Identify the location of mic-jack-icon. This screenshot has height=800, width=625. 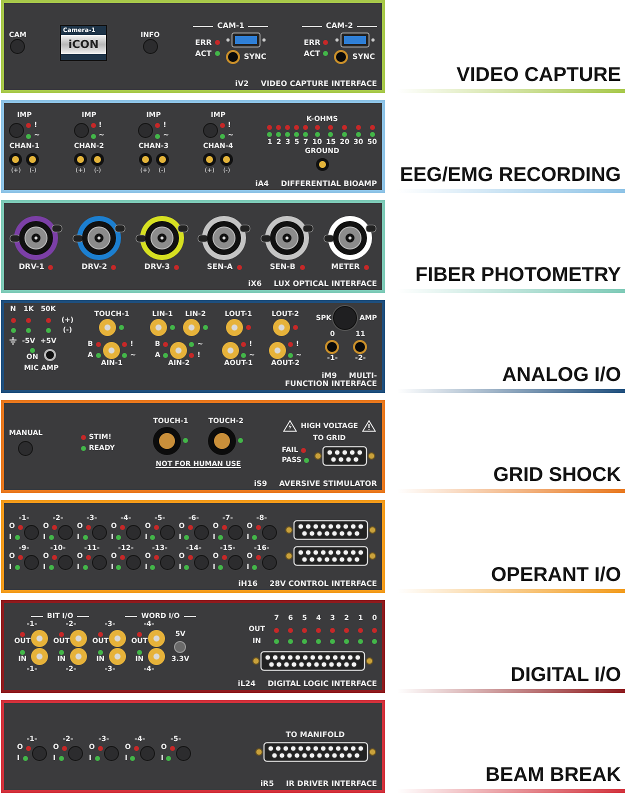
(50, 354).